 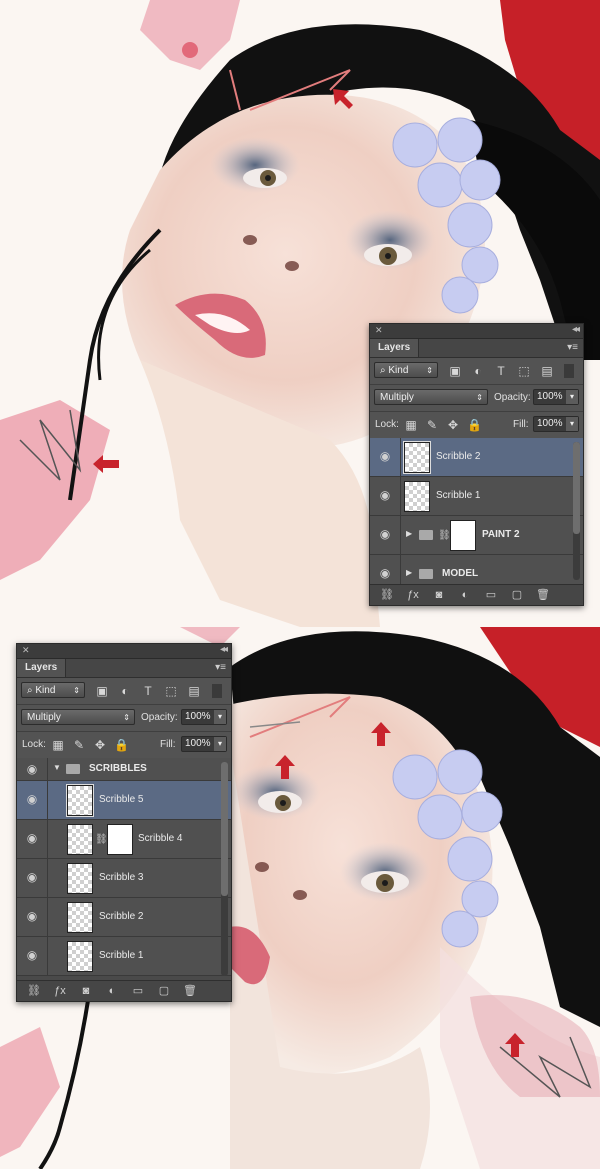 I want to click on collapse-arrow-icon: ▼, so click(x=57, y=767).